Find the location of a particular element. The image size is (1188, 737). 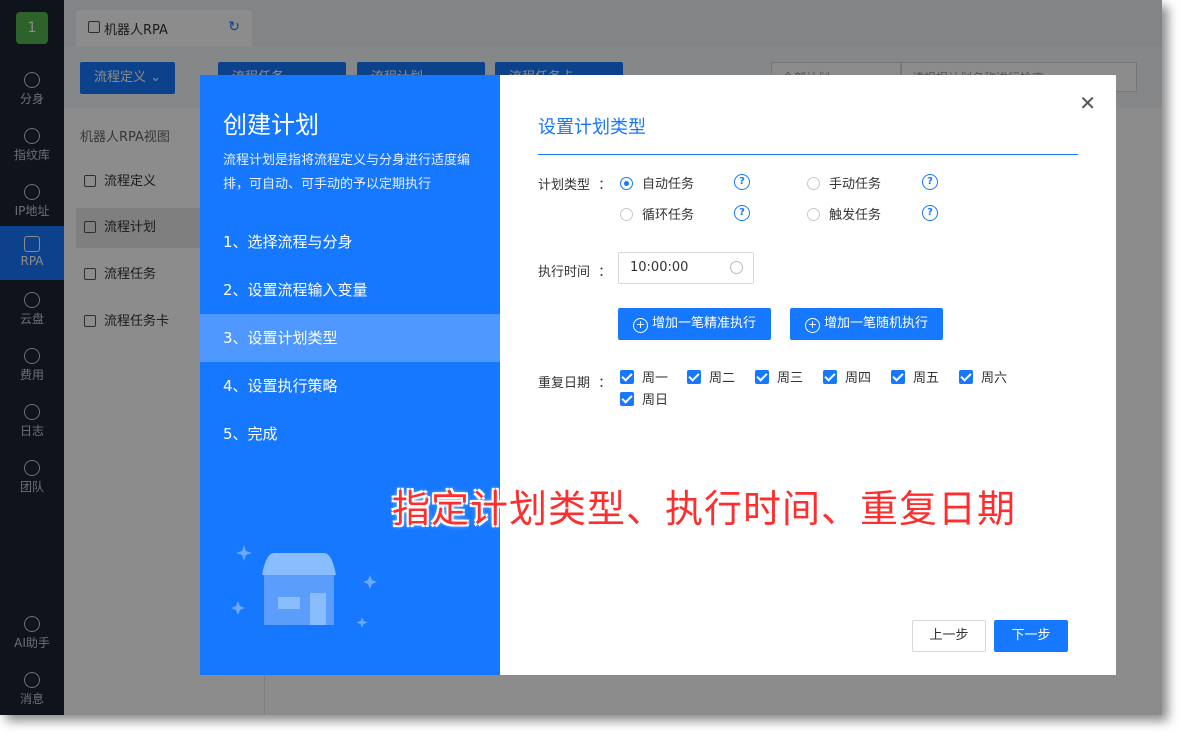

add-exact-exec-button: + 增加一笔精准执行 is located at coordinates (695, 324).